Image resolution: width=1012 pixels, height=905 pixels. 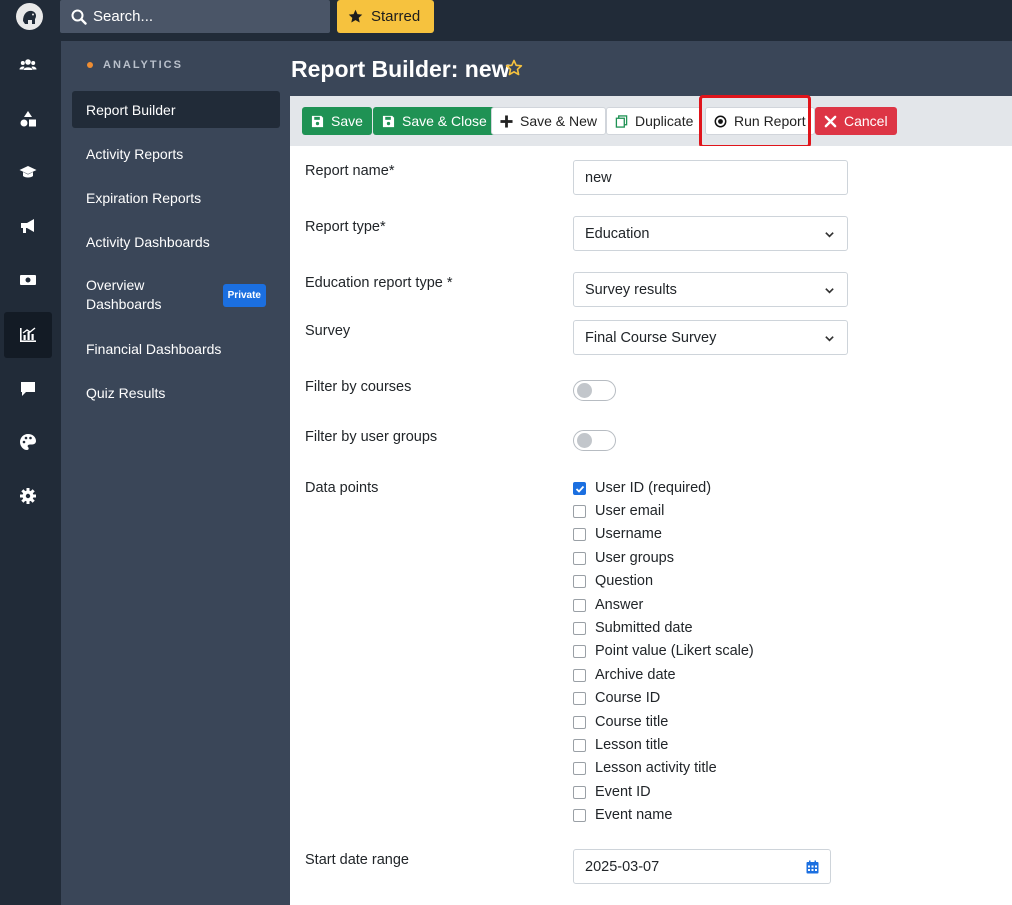 What do you see at coordinates (645, 768) in the screenshot?
I see `checkbox-lesson-activity-title: Lesson activity title` at bounding box center [645, 768].